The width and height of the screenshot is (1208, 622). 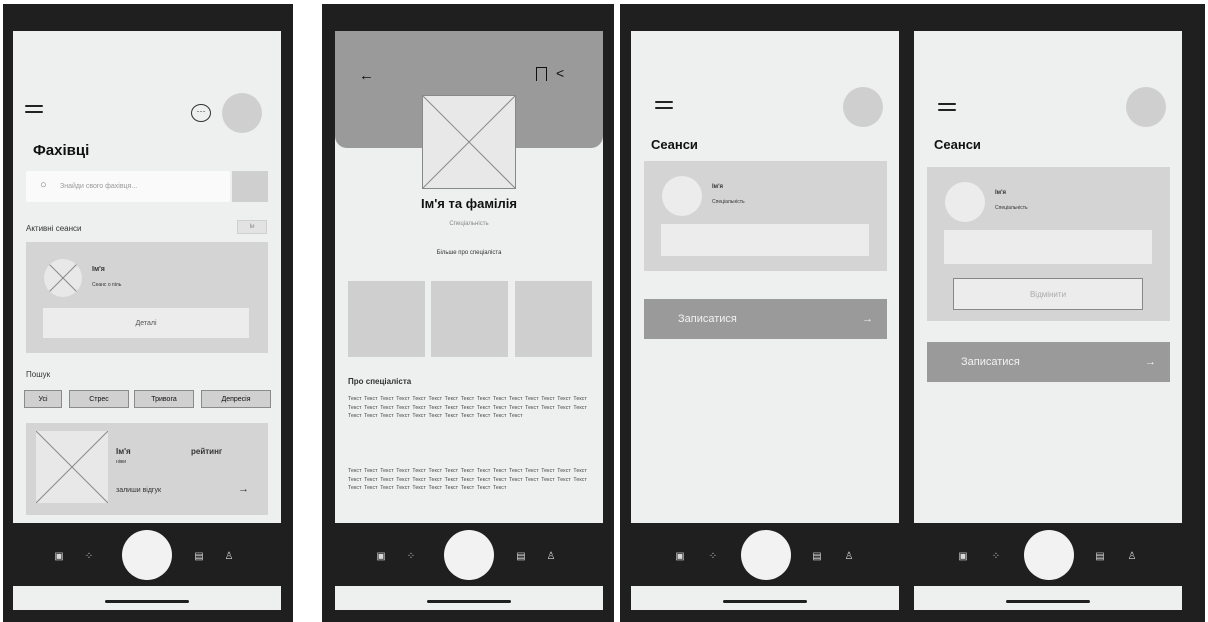 I want to click on active-sessions-label: Активні сеанси, so click(x=54, y=228).